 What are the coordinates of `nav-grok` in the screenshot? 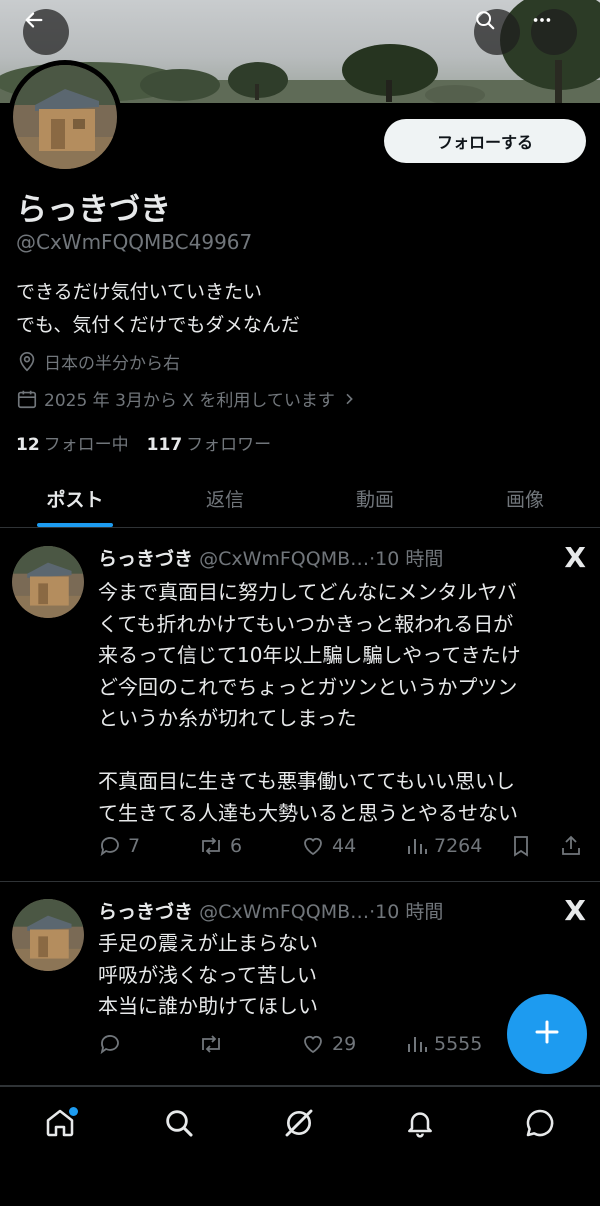 It's located at (299, 1125).